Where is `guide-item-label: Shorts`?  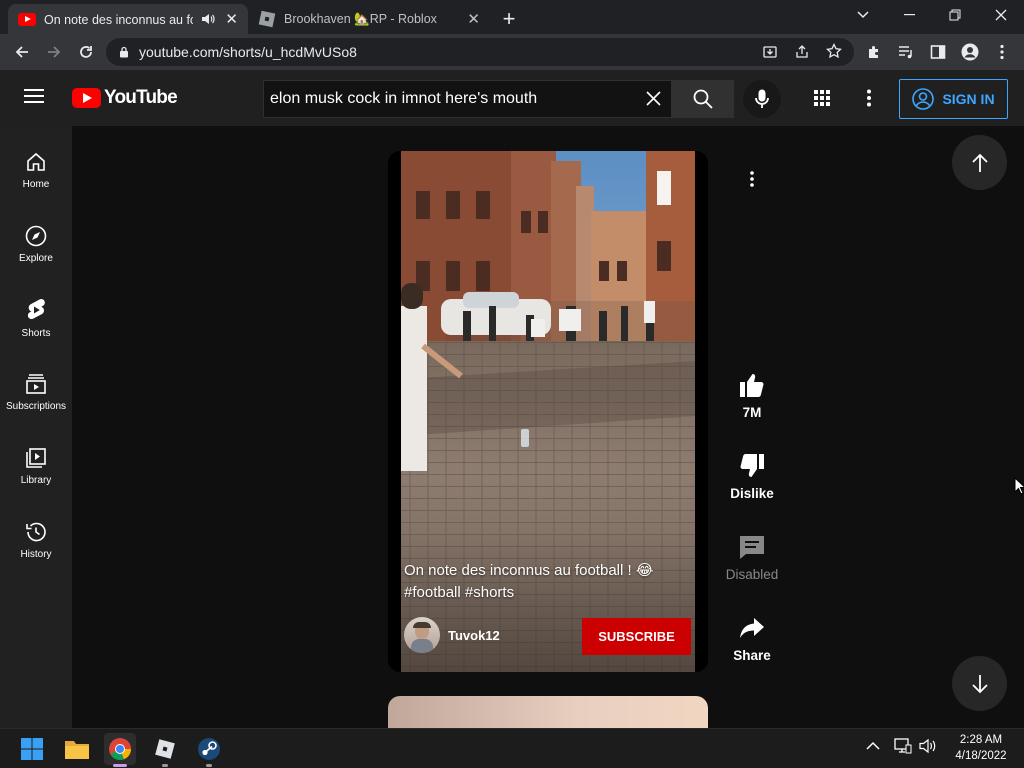 guide-item-label: Shorts is located at coordinates (36, 333).